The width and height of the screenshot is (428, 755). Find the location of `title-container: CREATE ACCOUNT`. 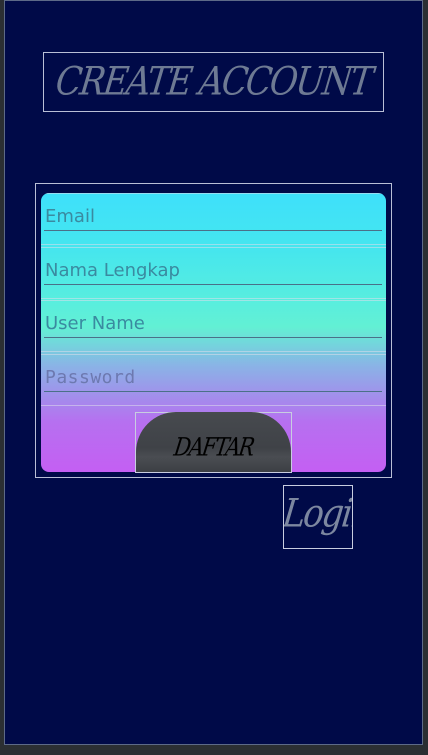

title-container: CREATE ACCOUNT is located at coordinates (213, 82).